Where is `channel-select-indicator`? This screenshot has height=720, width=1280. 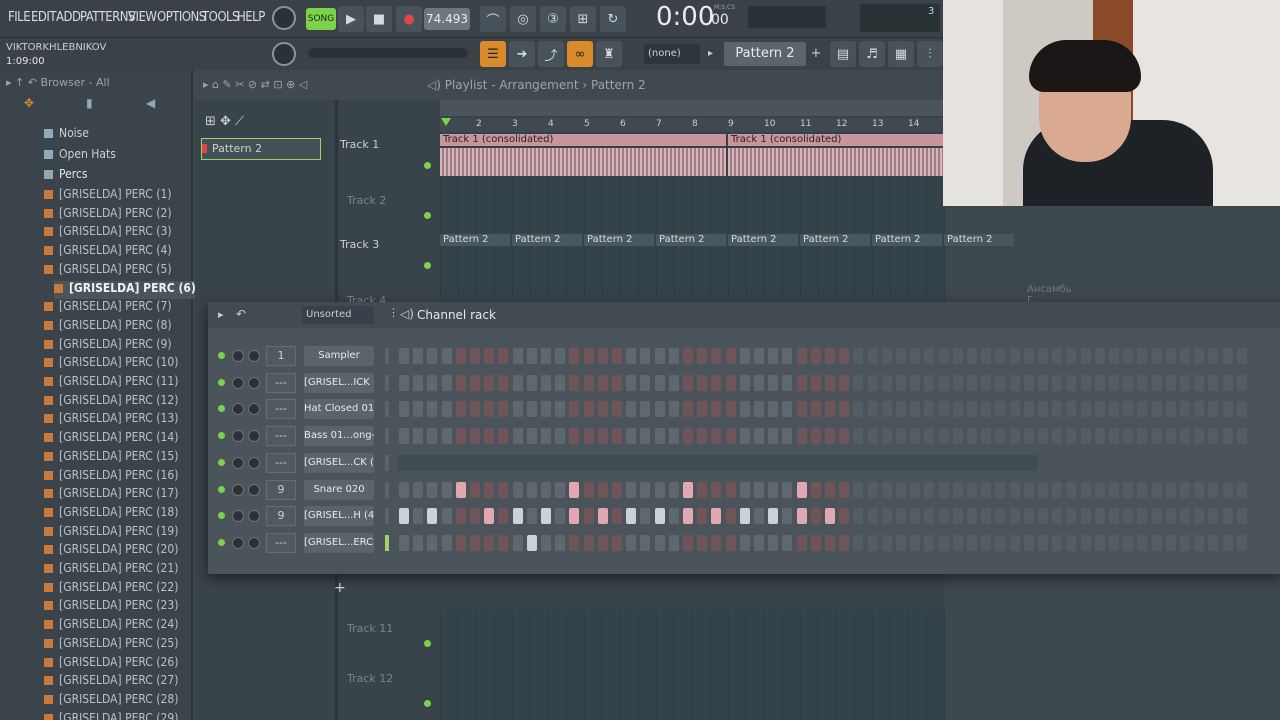 channel-select-indicator is located at coordinates (387, 489).